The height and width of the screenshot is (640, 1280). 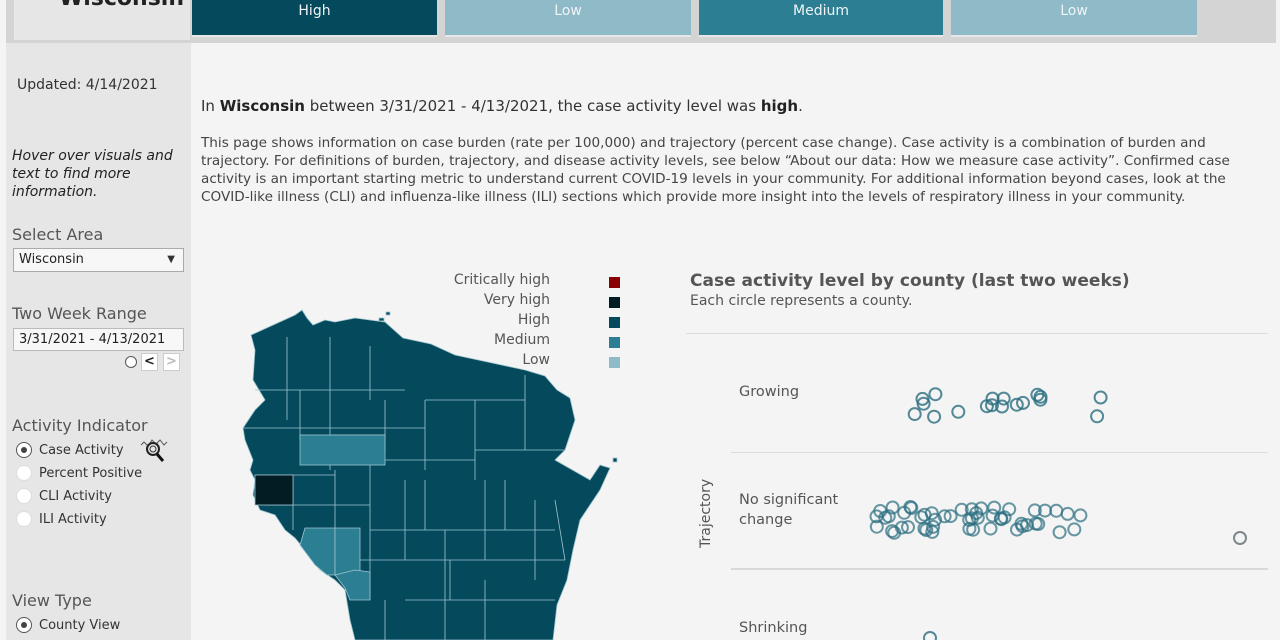 I want to click on row-label-no-change: No significant change, so click(x=788, y=510).